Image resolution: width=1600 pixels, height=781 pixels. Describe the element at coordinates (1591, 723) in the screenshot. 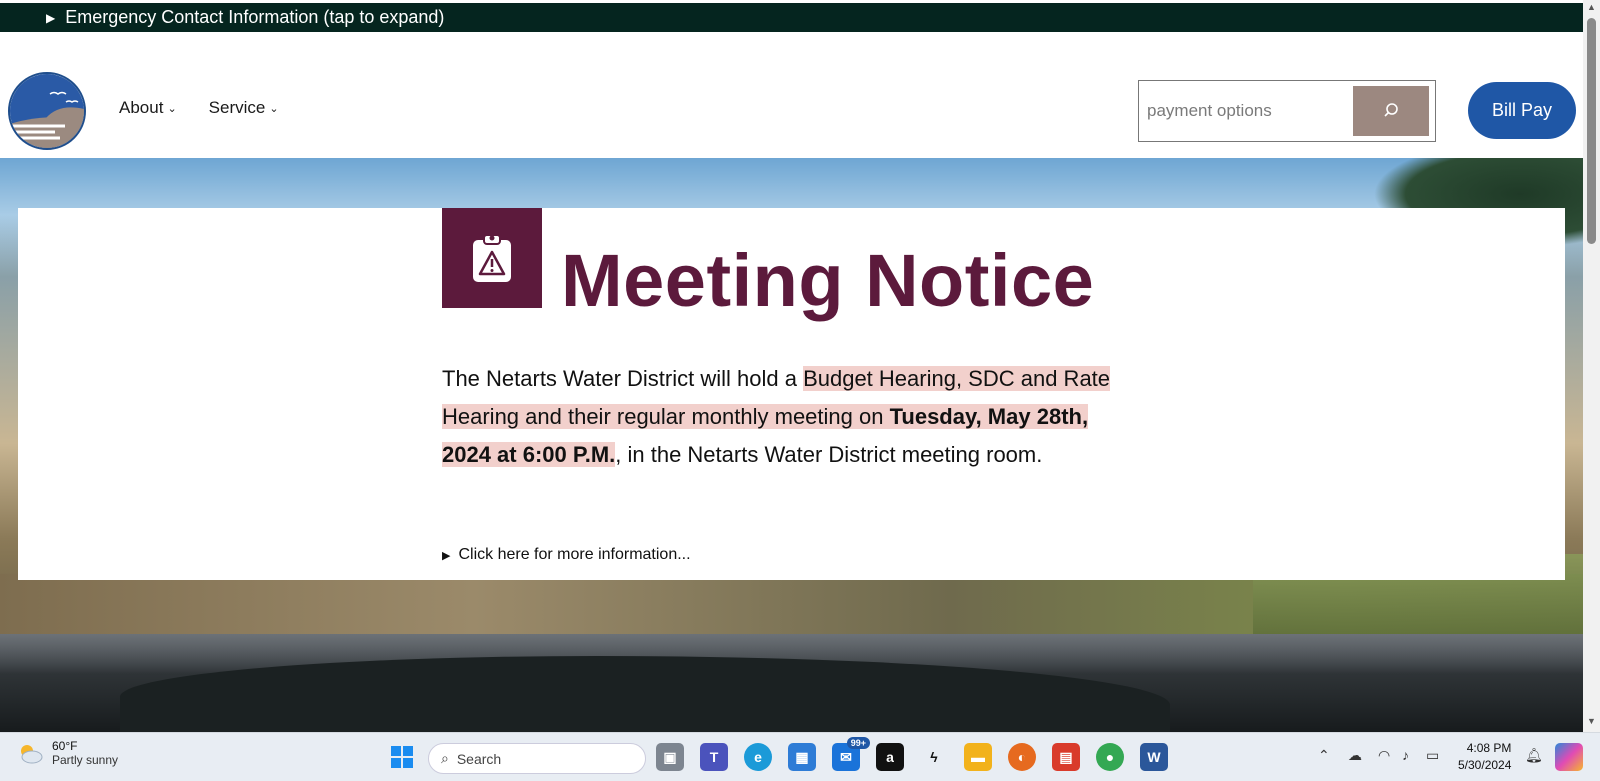

I see `scroll-down-arrow-icon: ▼` at that location.